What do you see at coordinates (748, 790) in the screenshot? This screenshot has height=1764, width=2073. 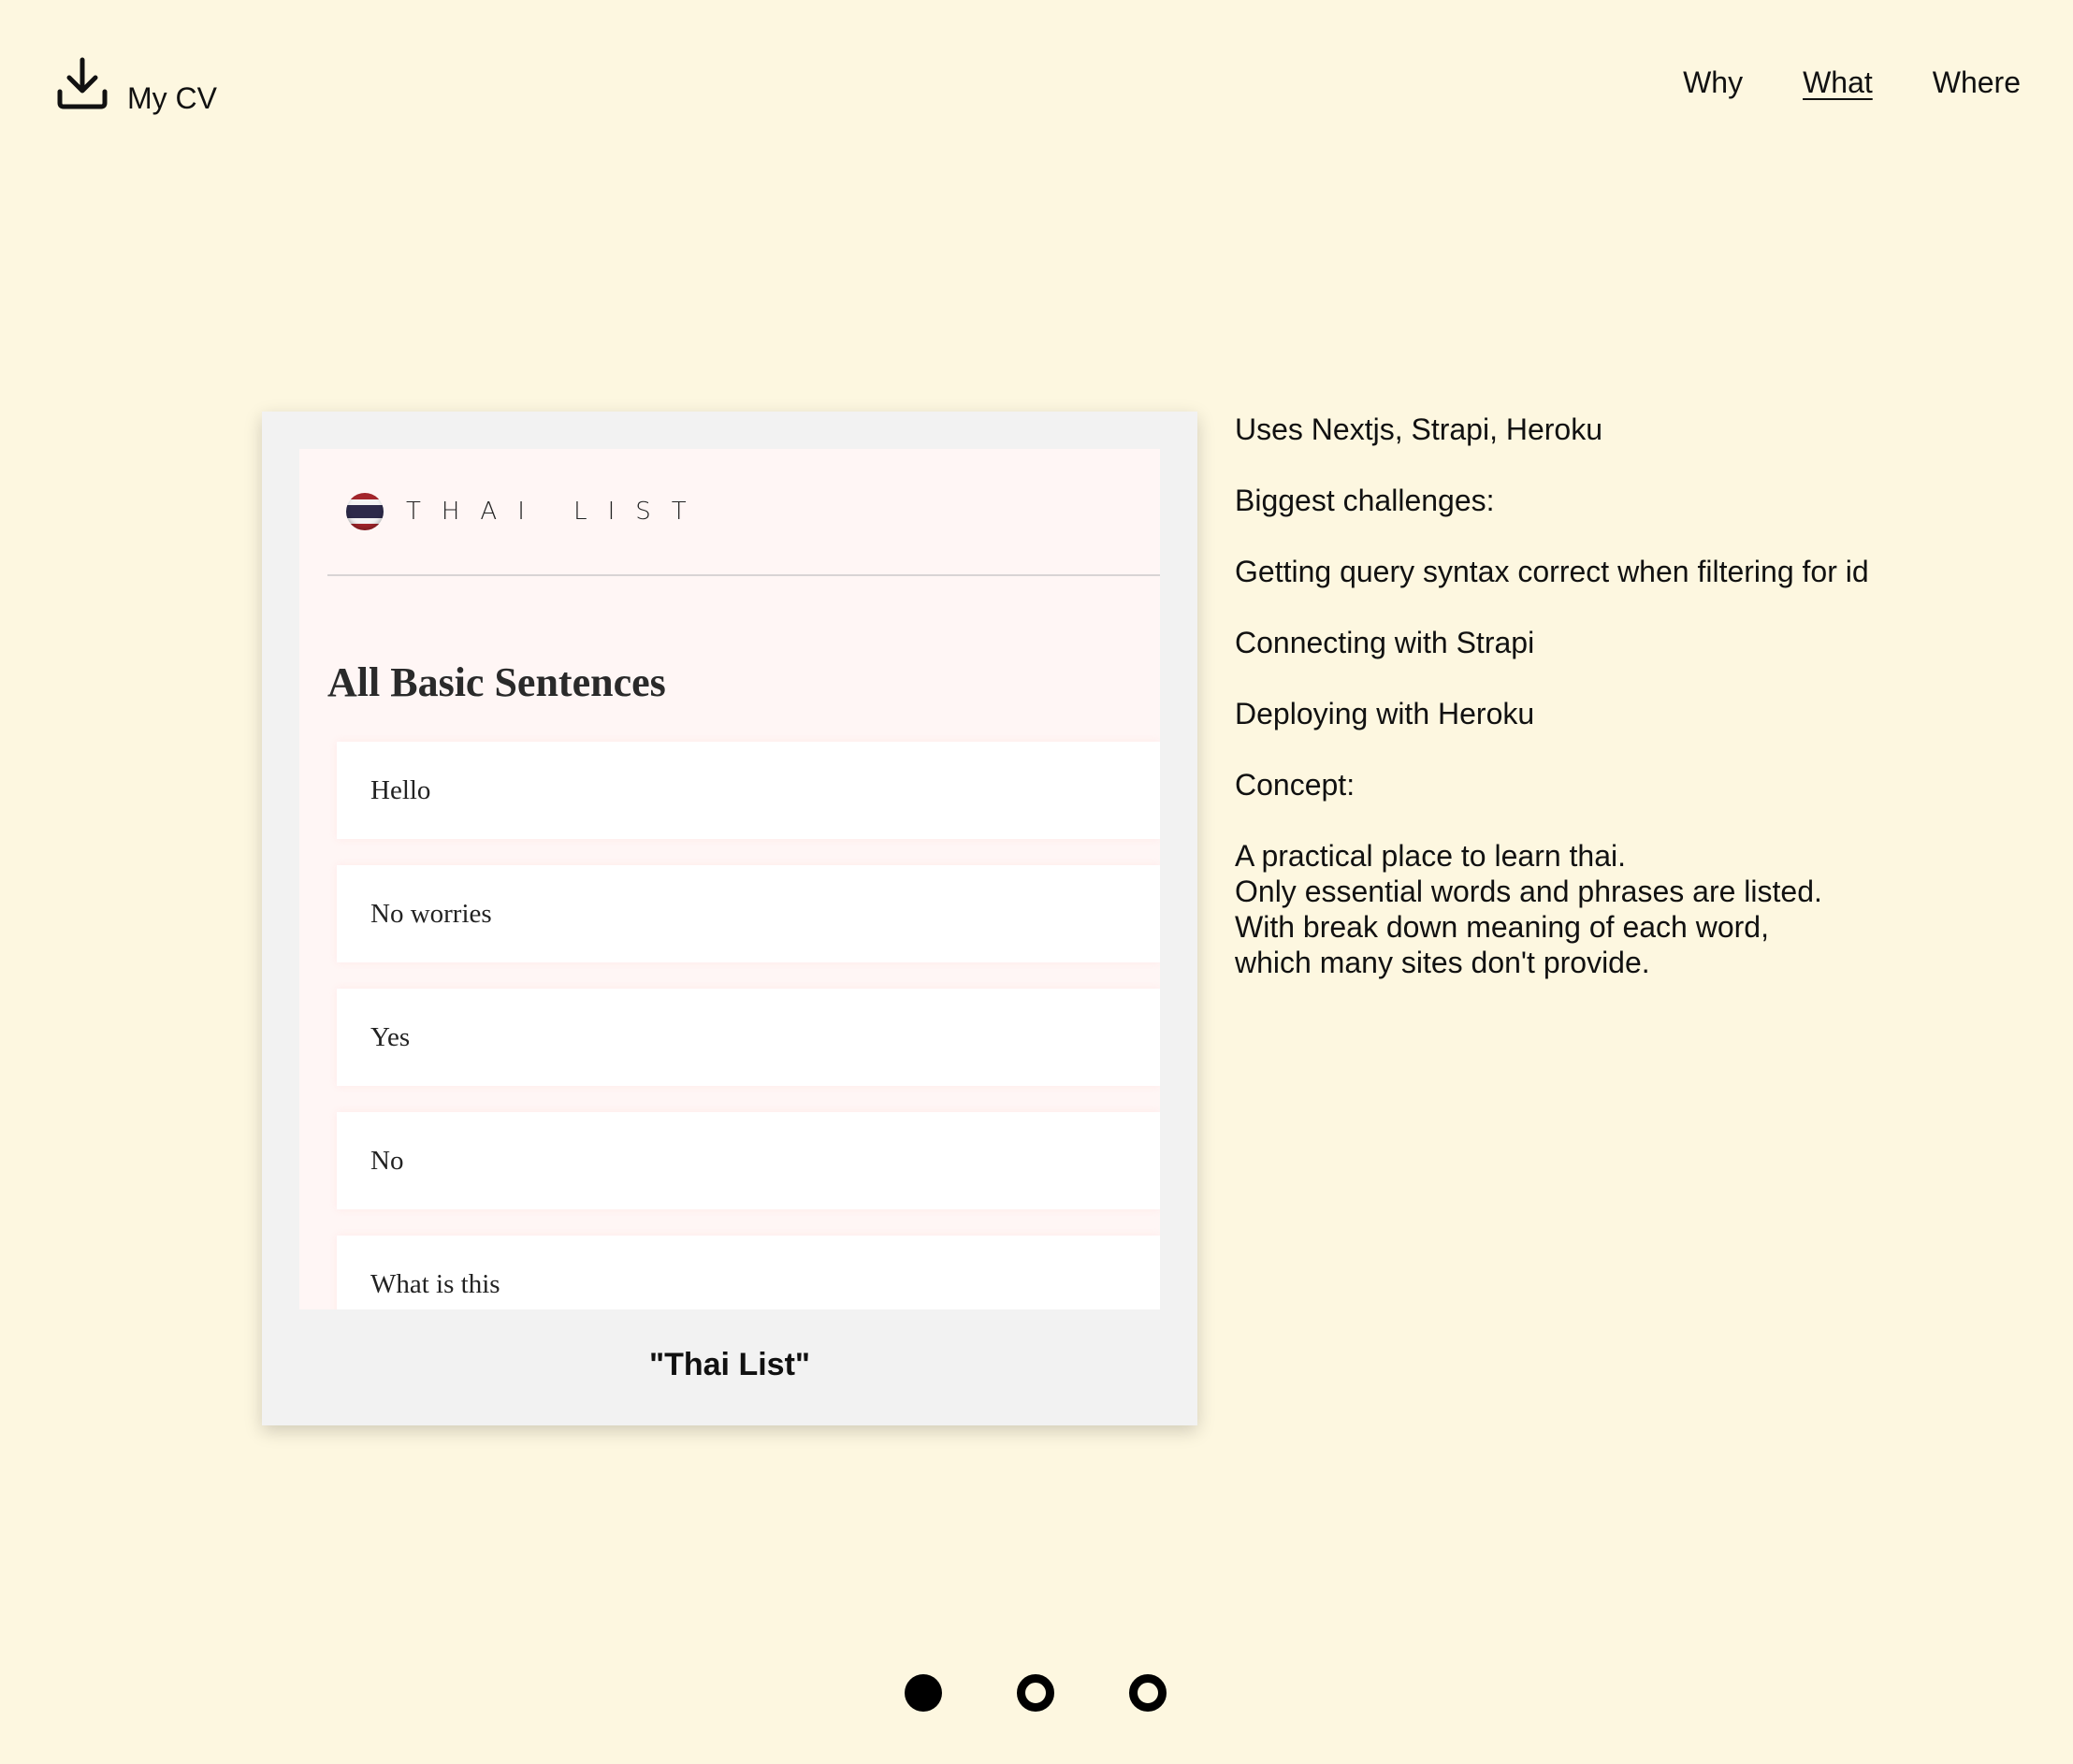 I see `sentence-item: Hello` at bounding box center [748, 790].